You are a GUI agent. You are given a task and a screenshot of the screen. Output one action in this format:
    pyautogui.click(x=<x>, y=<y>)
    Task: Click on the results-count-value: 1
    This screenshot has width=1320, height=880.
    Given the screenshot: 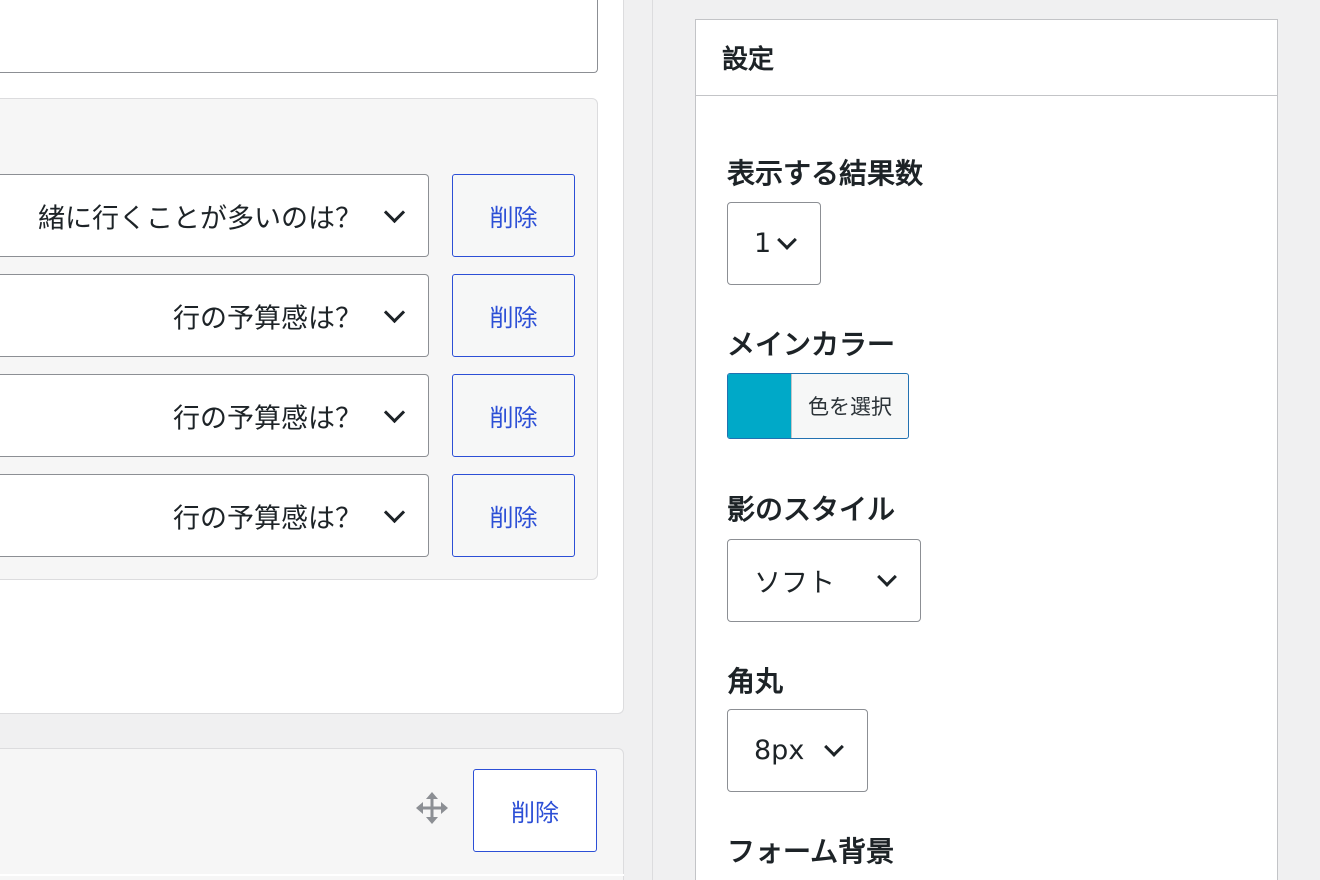 What is the action you would take?
    pyautogui.click(x=763, y=243)
    